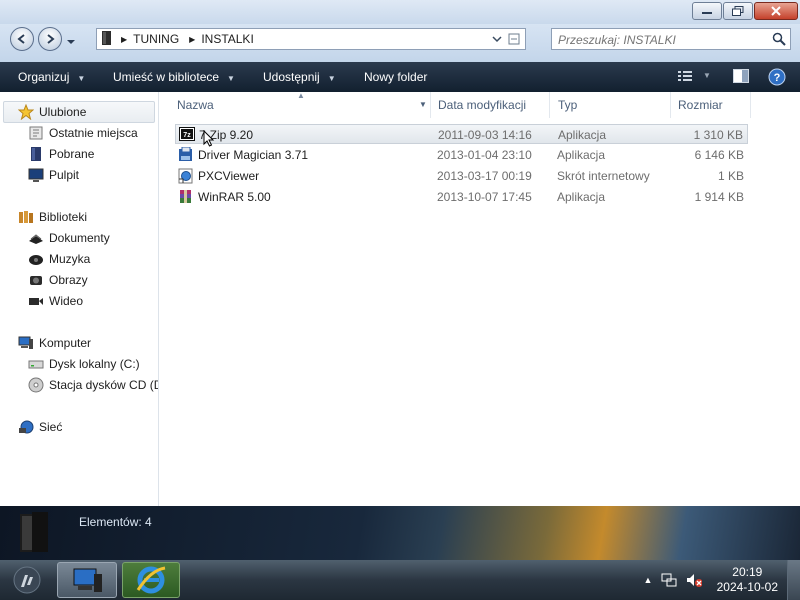 This screenshot has height=600, width=800. What do you see at coordinates (484, 155) in the screenshot?
I see `file-date: 2013-01-04 23:10` at bounding box center [484, 155].